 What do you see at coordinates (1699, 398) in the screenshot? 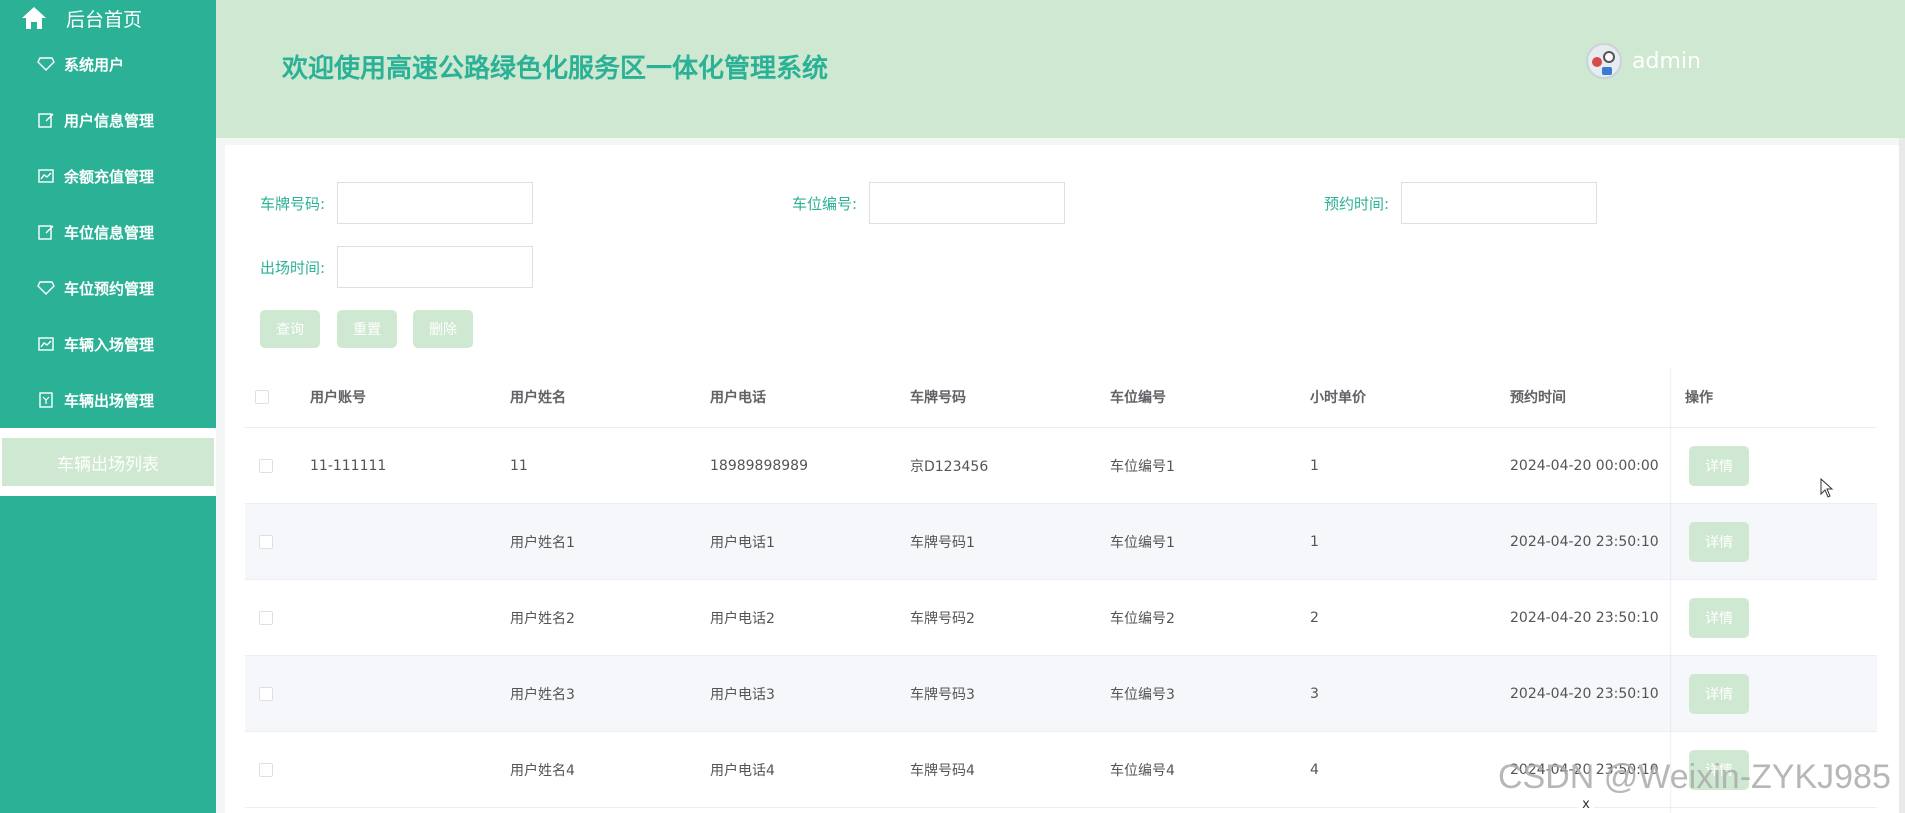
I see `col-header: 操作` at bounding box center [1699, 398].